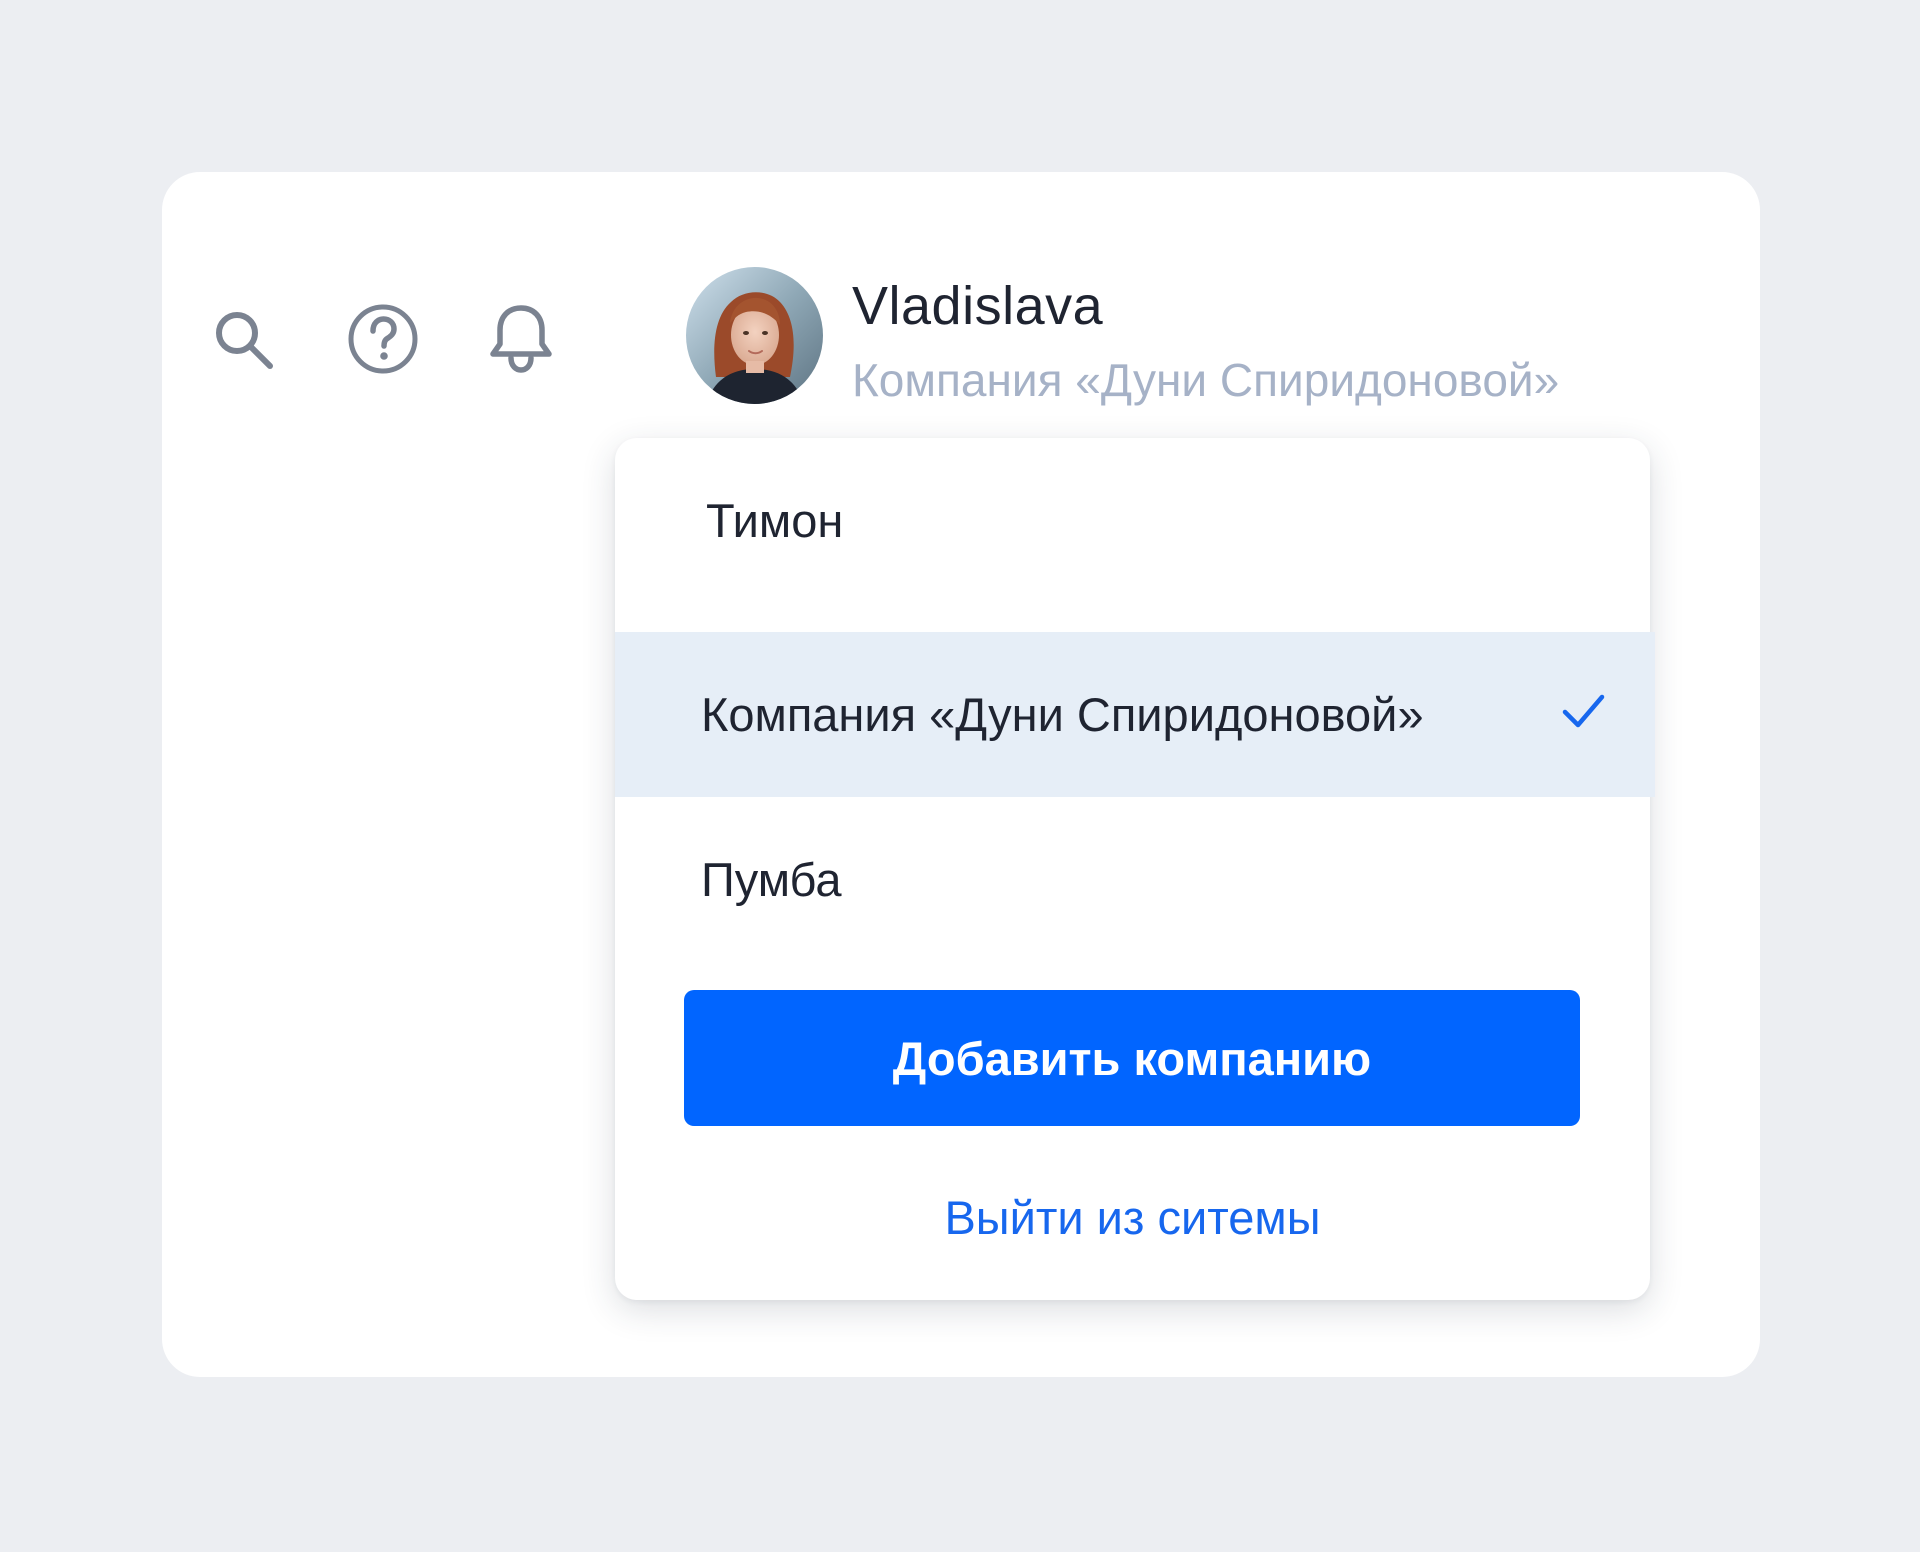  I want to click on company-option-timon: Тимон, so click(1135, 520).